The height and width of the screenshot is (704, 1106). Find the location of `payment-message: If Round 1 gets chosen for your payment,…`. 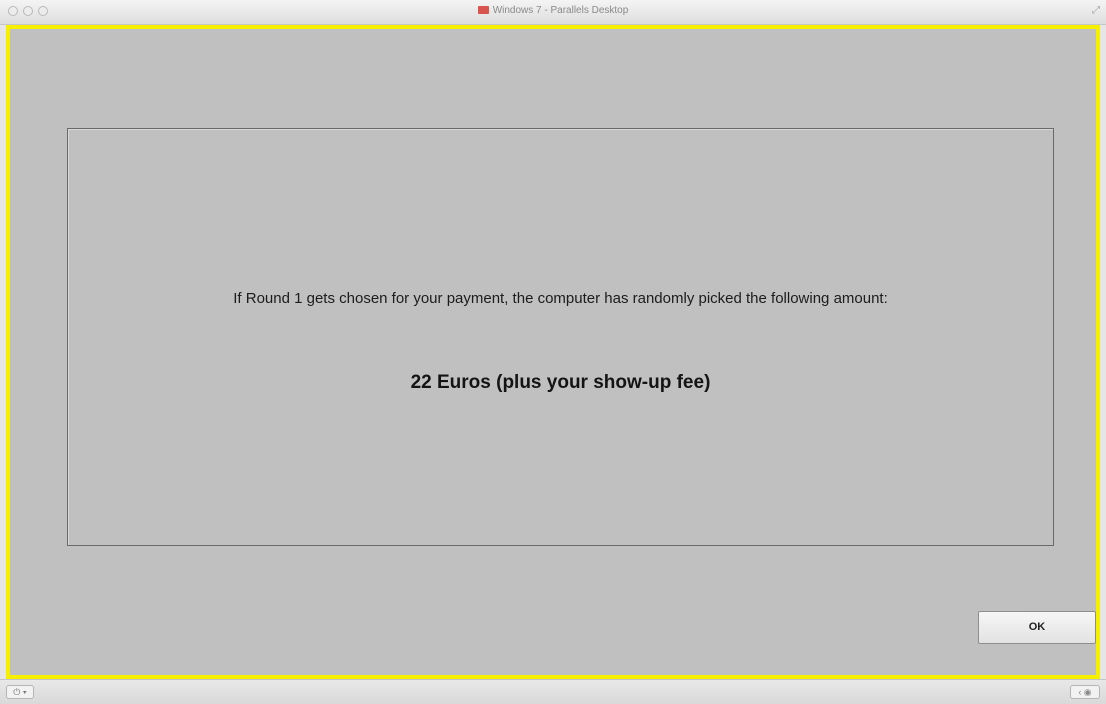

payment-message: If Round 1 gets chosen for your payment,… is located at coordinates (560, 298).